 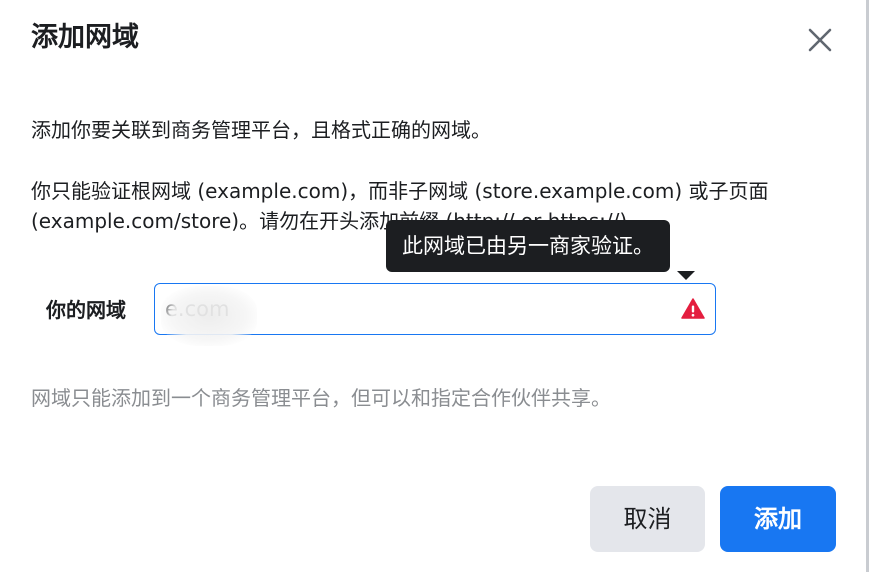 What do you see at coordinates (415, 309) in the screenshot?
I see `domain-input` at bounding box center [415, 309].